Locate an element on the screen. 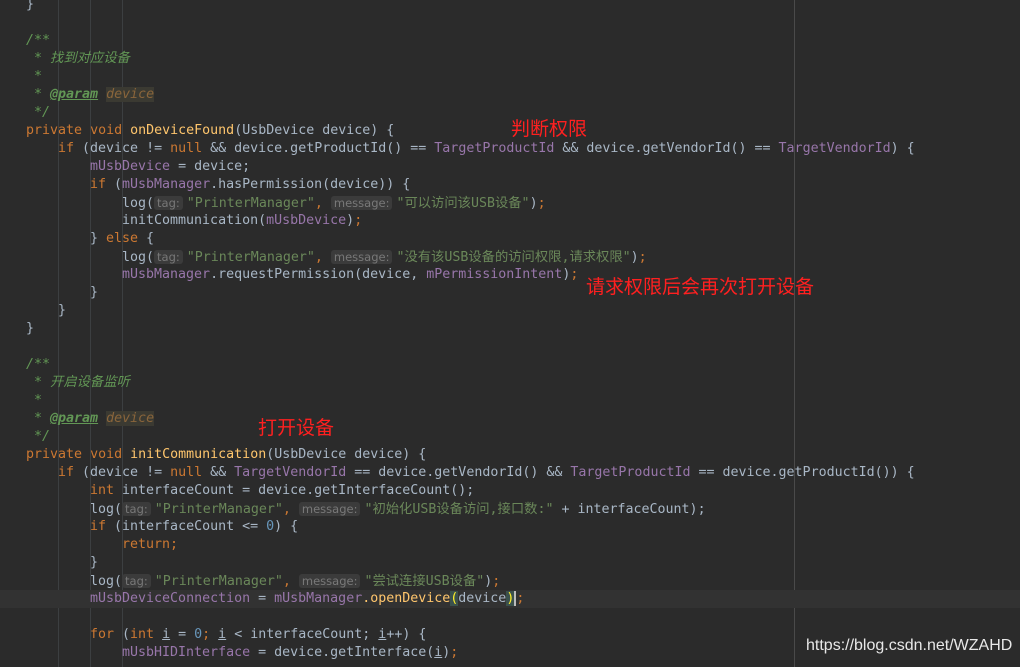 This screenshot has height=667, width=1020. code-line: initCommunication(mUsbDevice); is located at coordinates (510, 221).